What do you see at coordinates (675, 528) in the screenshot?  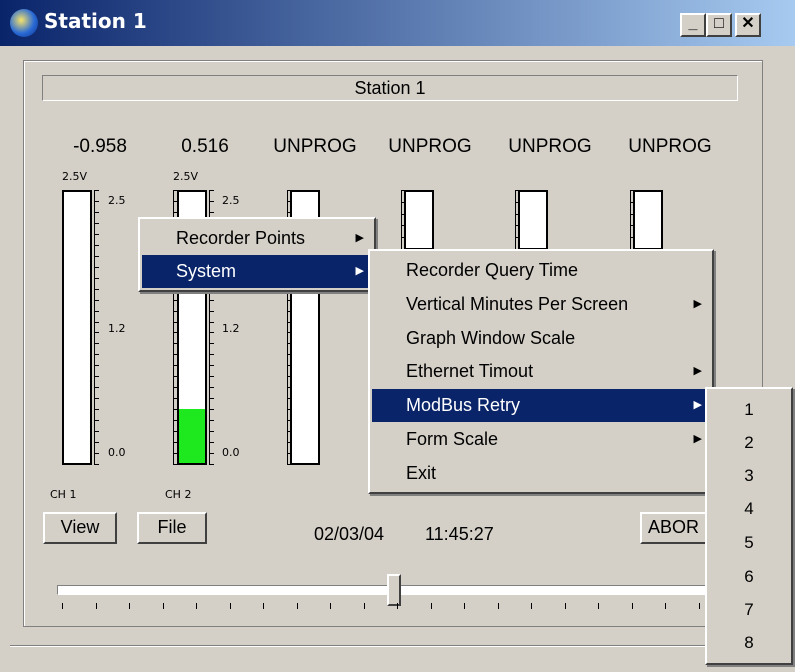 I see `abort-button: ABOR` at bounding box center [675, 528].